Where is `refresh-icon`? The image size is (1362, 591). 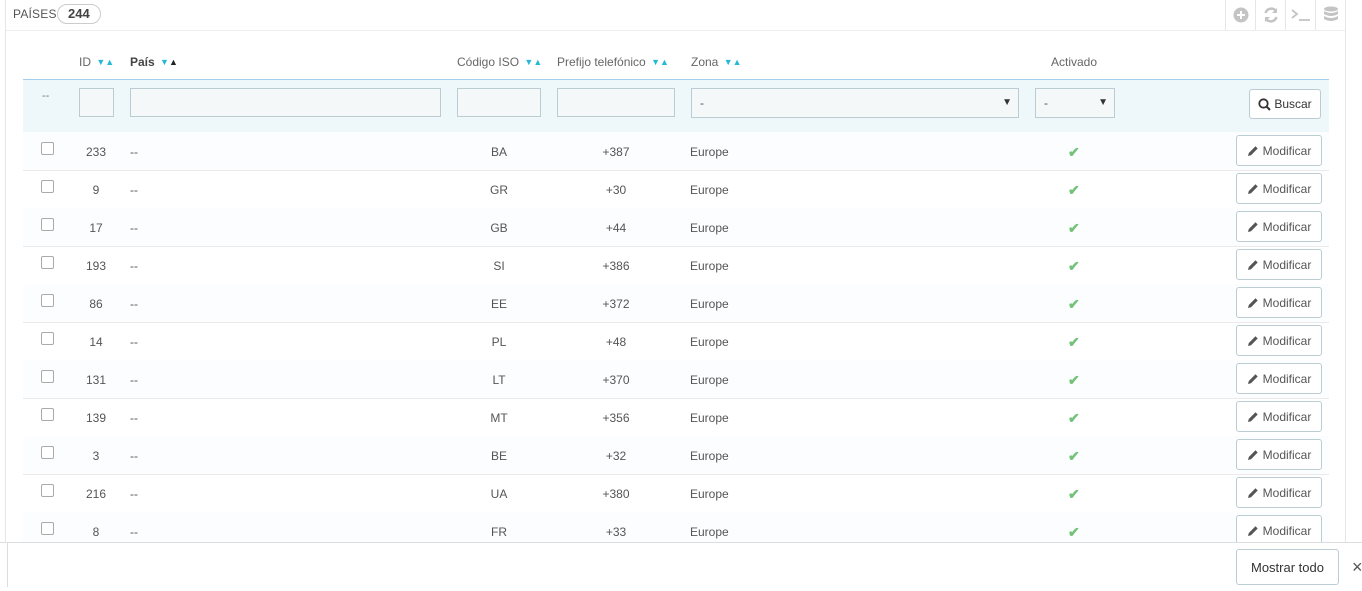
refresh-icon is located at coordinates (1270, 15).